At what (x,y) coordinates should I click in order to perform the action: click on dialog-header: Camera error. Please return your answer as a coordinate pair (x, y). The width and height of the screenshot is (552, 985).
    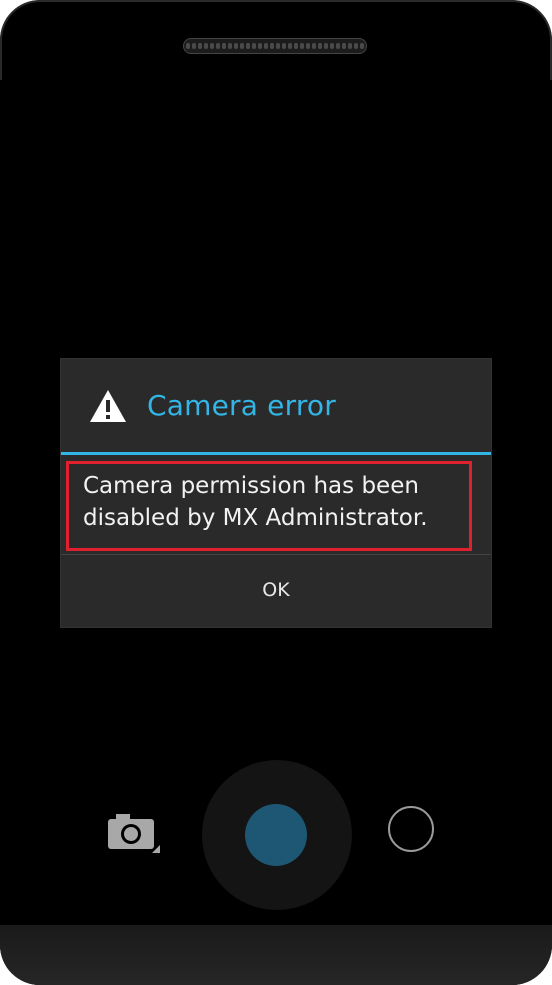
    Looking at the image, I should click on (276, 407).